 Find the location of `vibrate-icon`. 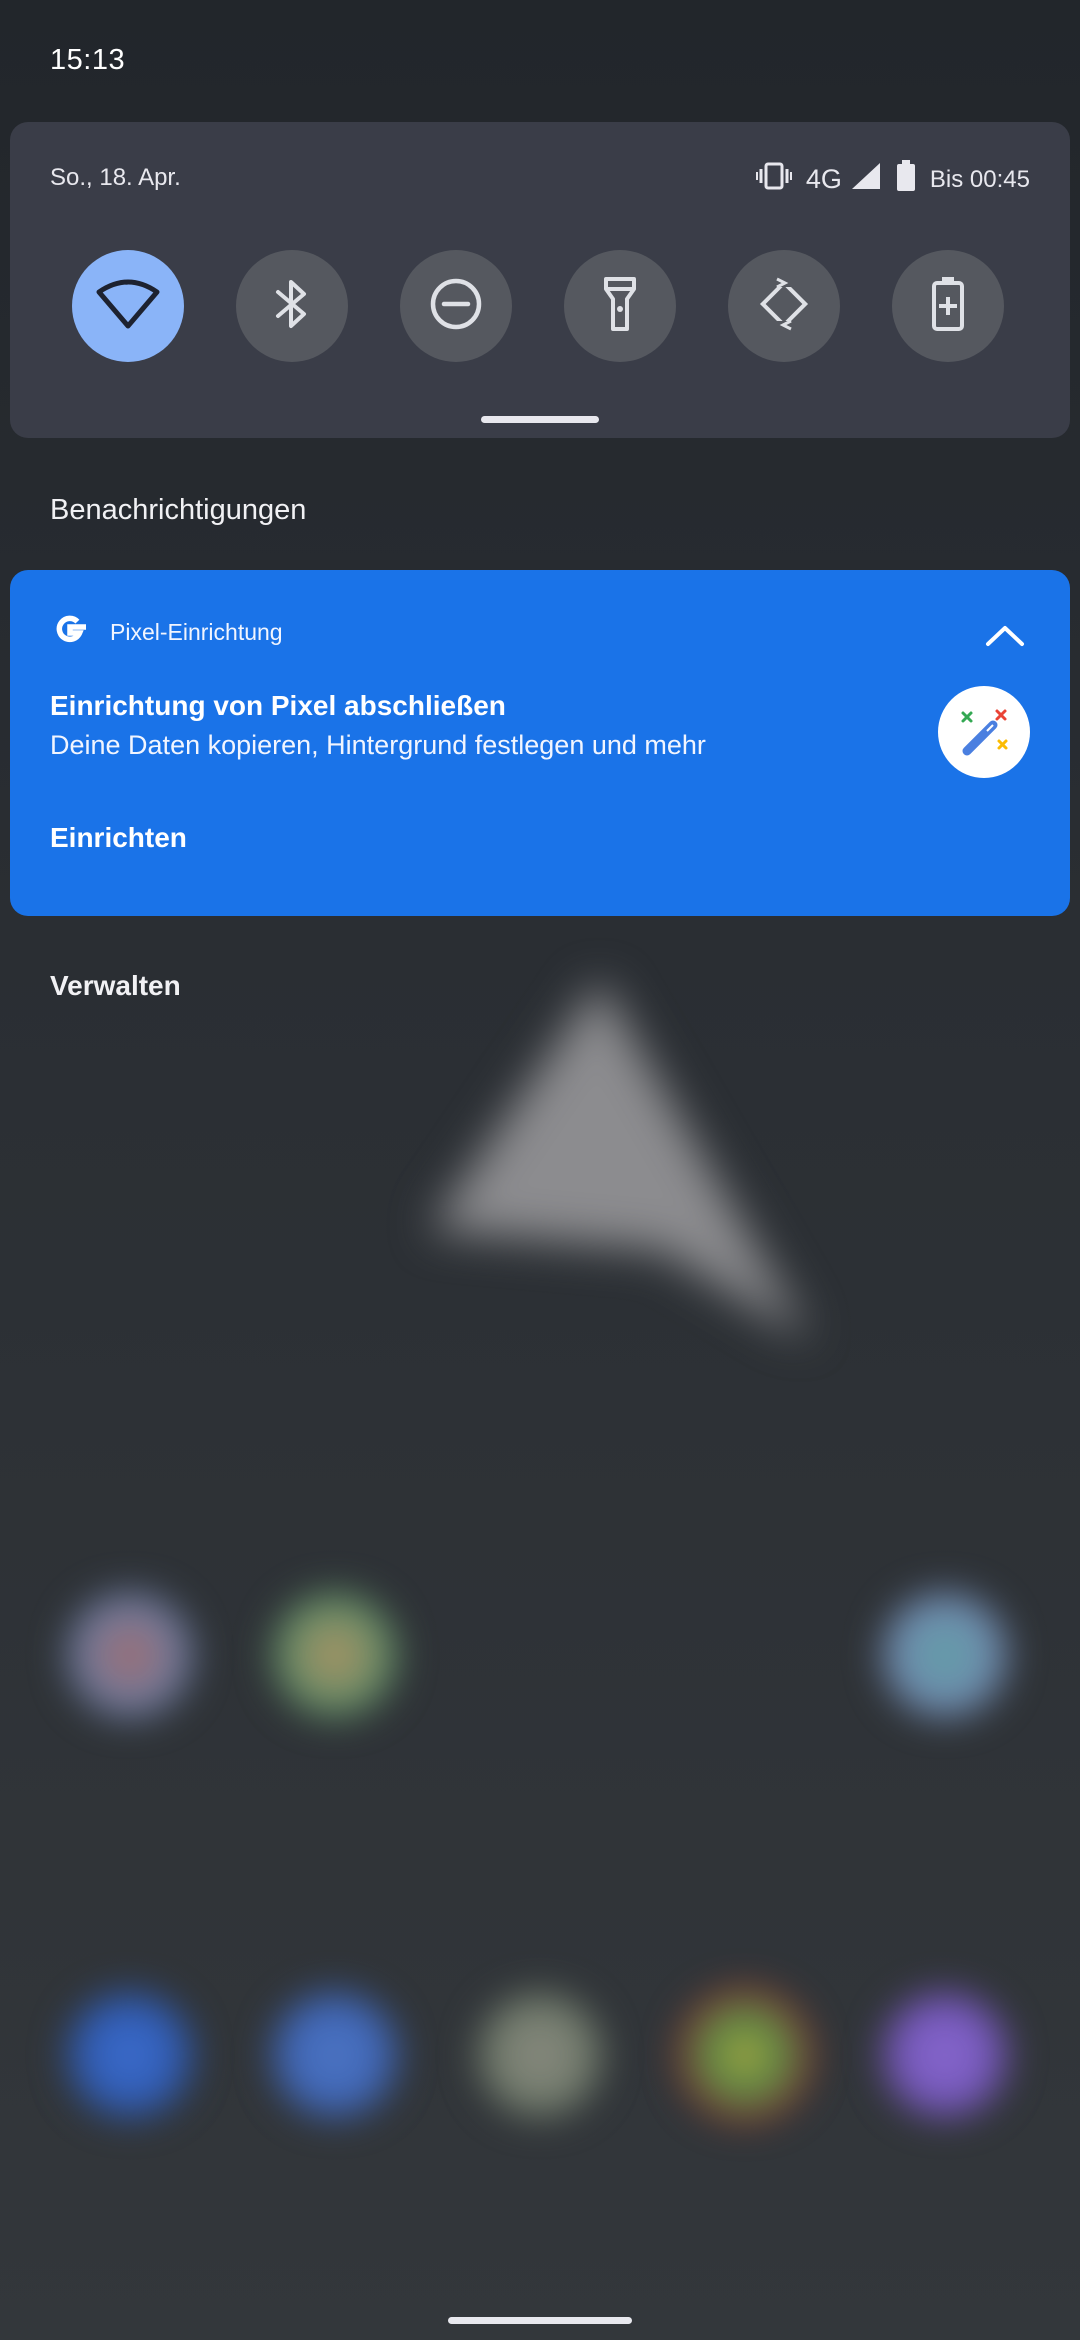

vibrate-icon is located at coordinates (773, 179).